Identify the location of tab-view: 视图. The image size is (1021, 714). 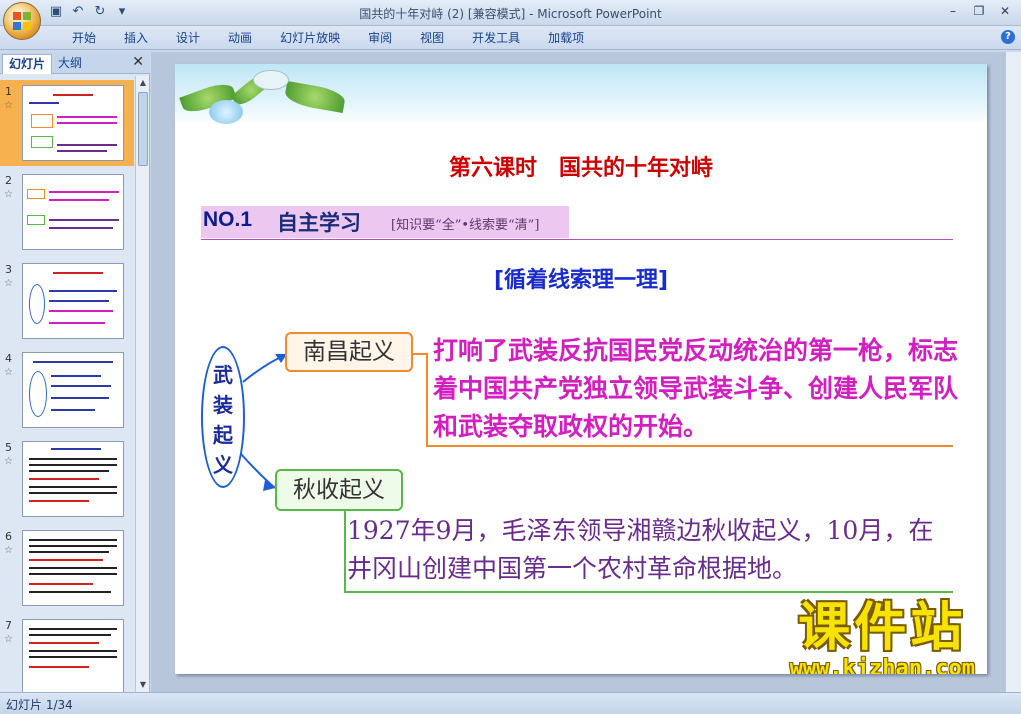
(432, 38).